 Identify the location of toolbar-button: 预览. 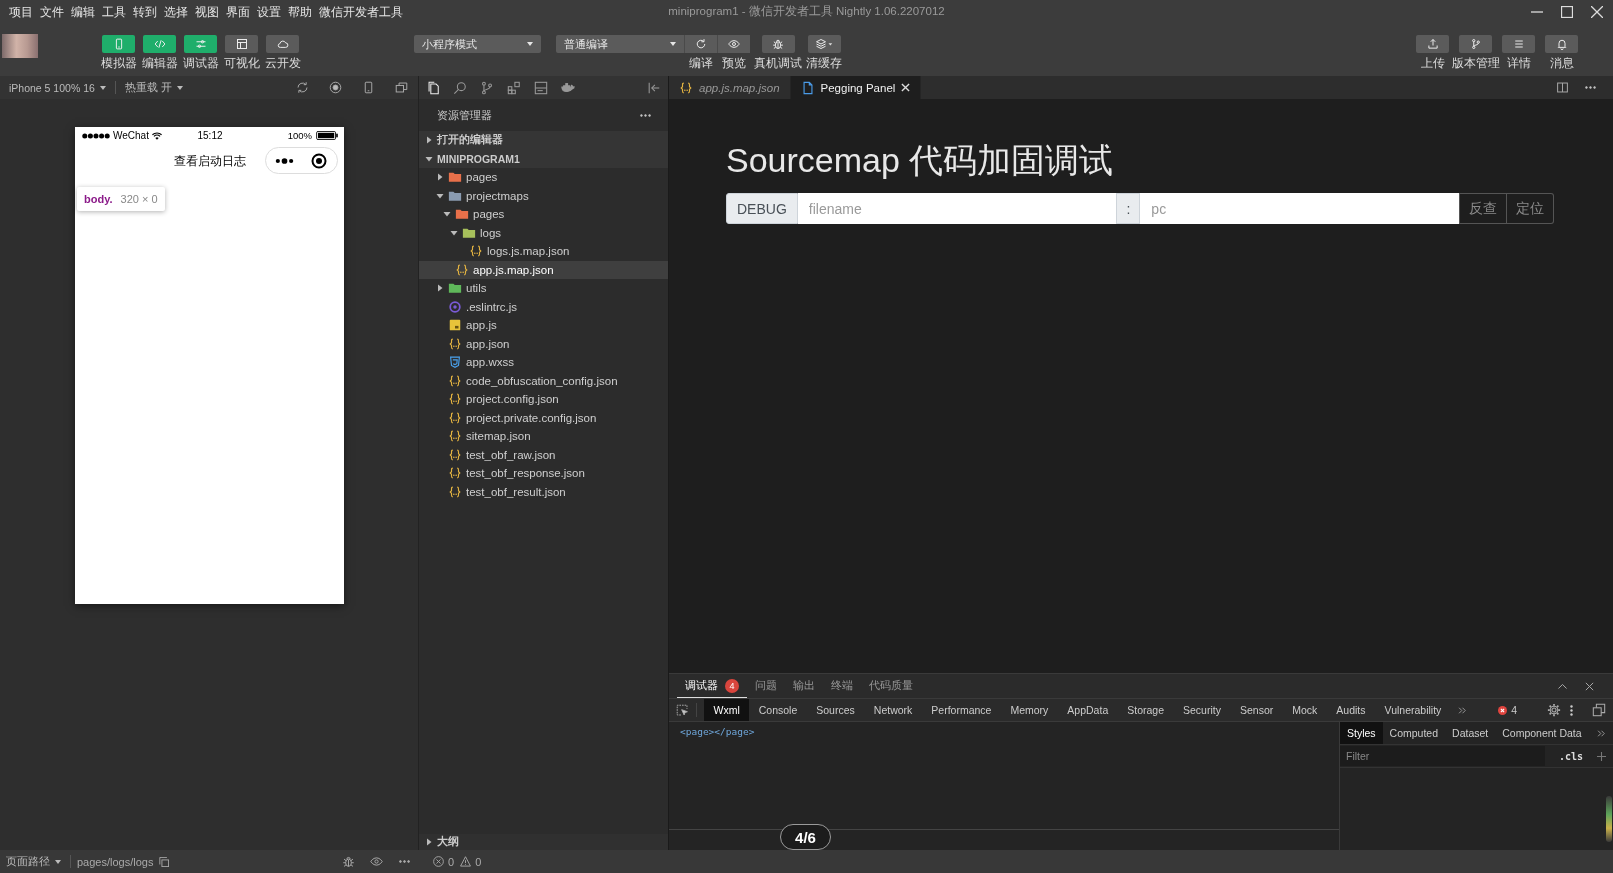
(733, 46).